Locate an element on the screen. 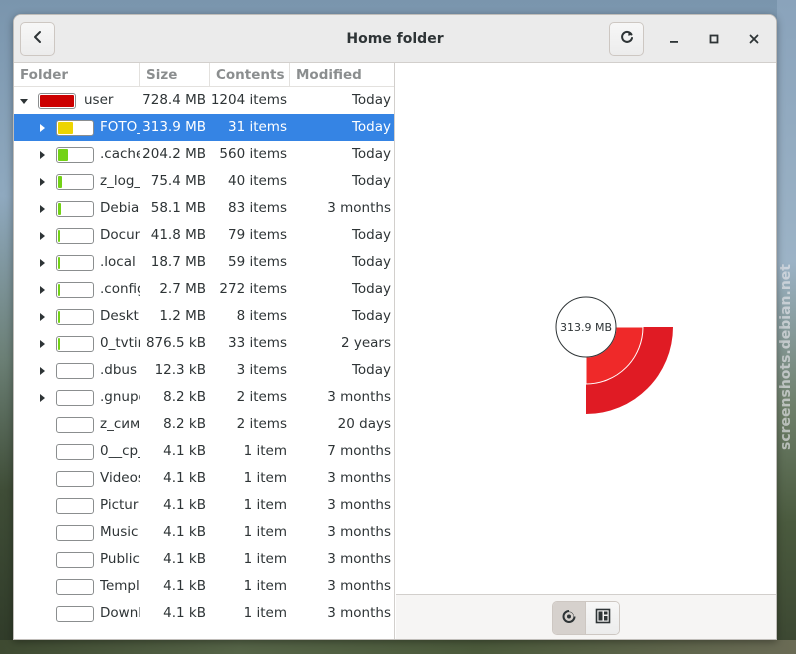 The image size is (796, 654). maximize-button is located at coordinates (714, 39).